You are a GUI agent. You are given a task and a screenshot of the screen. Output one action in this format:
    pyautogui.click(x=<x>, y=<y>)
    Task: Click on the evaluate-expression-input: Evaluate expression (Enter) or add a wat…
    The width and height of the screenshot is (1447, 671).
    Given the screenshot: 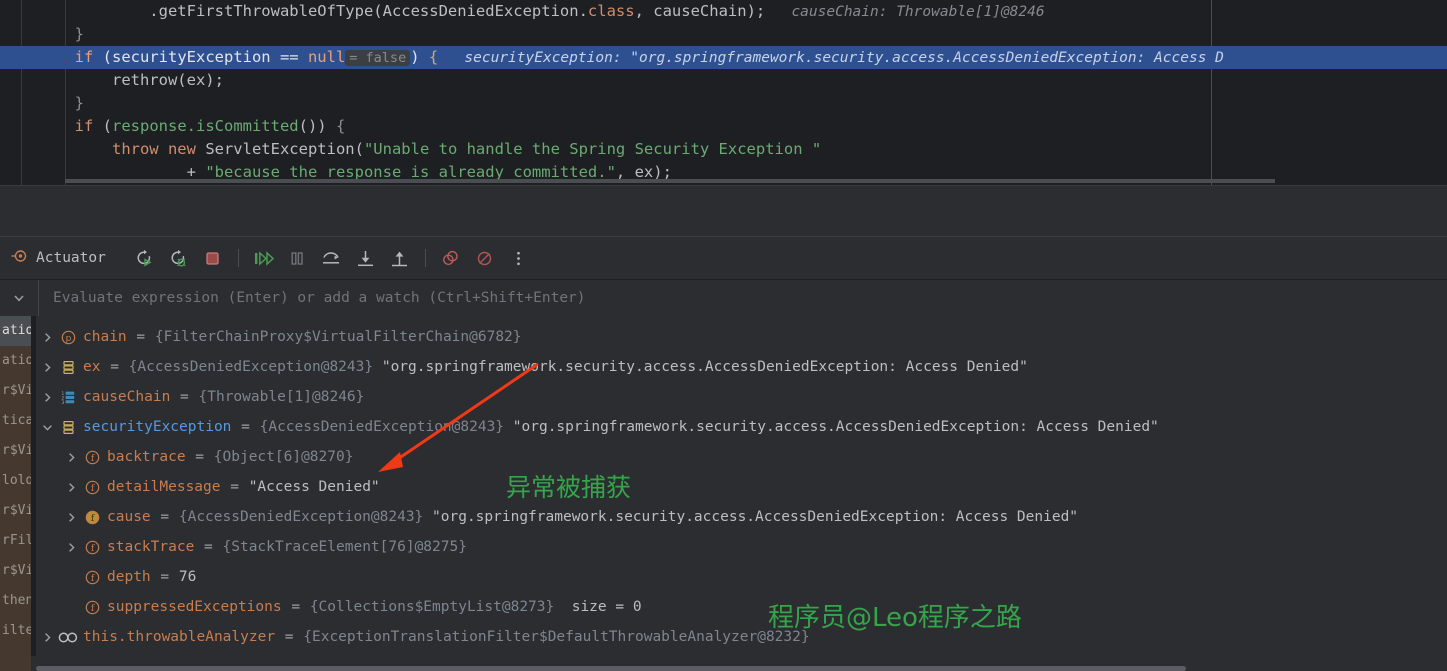 What is the action you would take?
    pyautogui.click(x=742, y=298)
    